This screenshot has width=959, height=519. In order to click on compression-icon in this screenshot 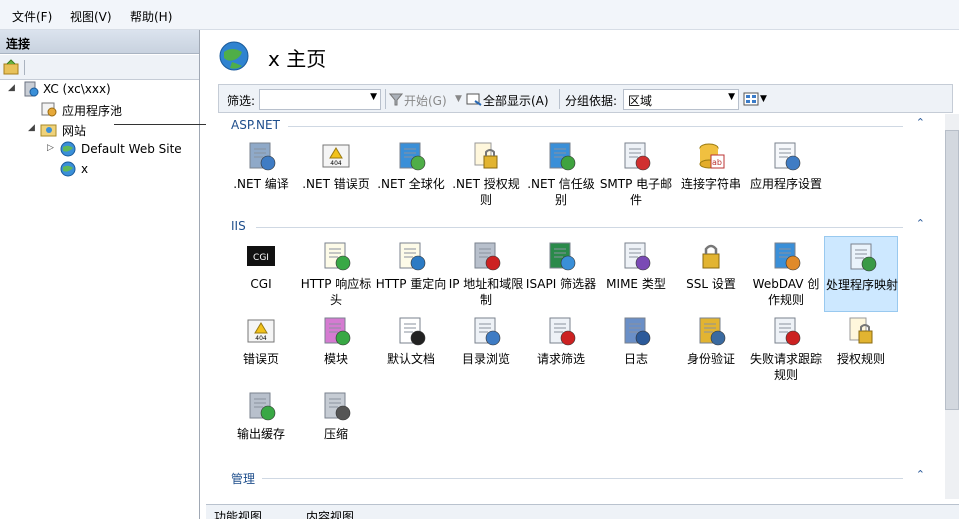, I will do `click(337, 406)`.